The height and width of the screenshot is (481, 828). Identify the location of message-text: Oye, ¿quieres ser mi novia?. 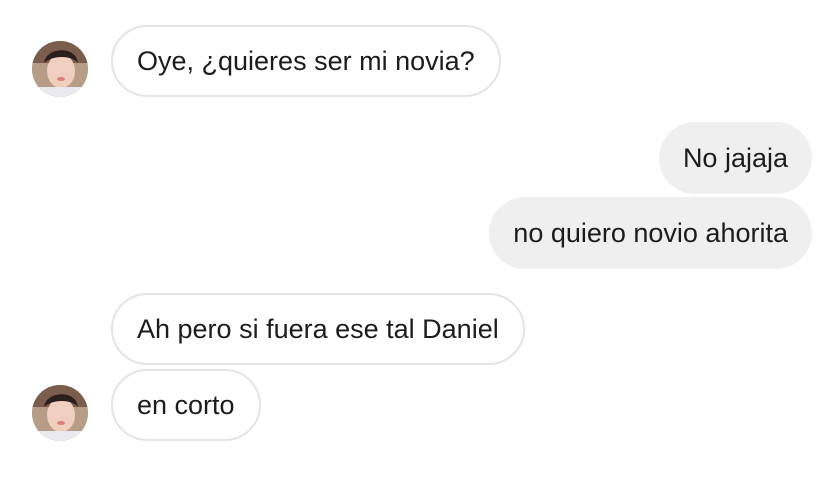
(306, 61).